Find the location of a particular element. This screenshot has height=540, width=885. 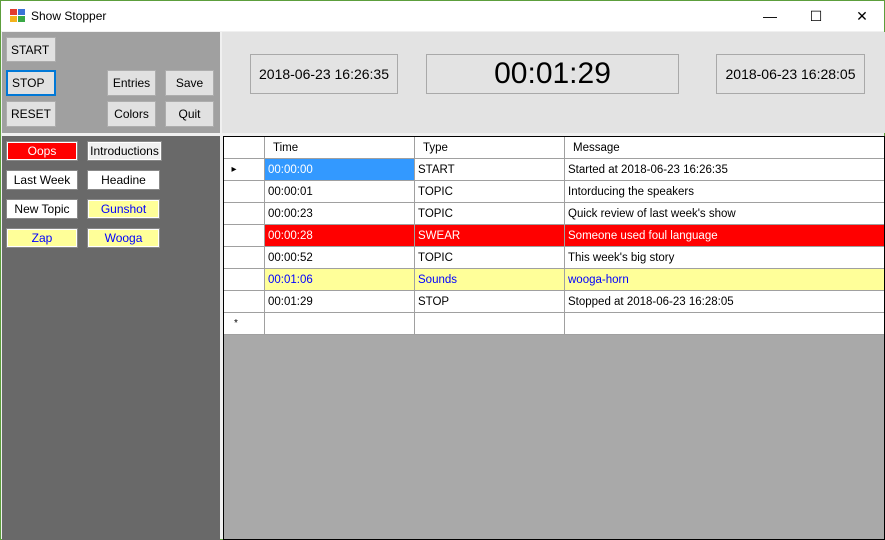

cue-button-headine: Headine is located at coordinates (123, 180).